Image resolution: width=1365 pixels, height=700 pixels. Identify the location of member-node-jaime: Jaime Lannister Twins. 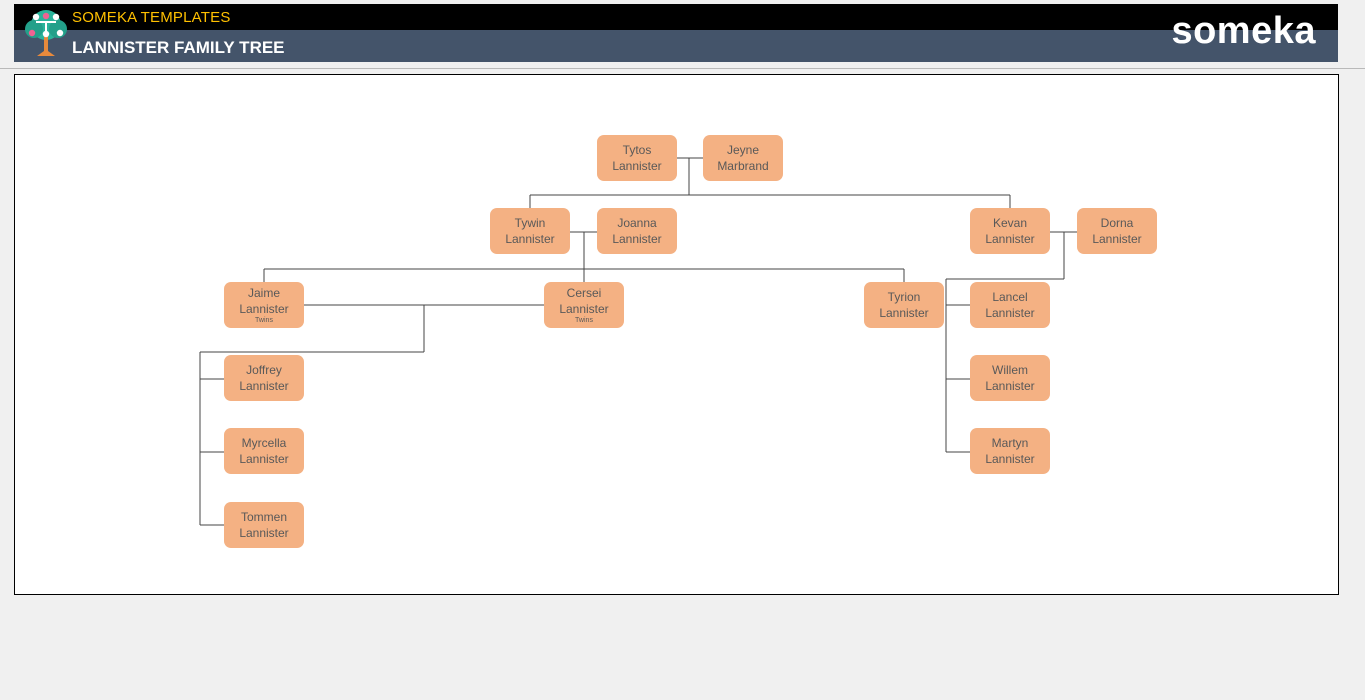
(264, 305).